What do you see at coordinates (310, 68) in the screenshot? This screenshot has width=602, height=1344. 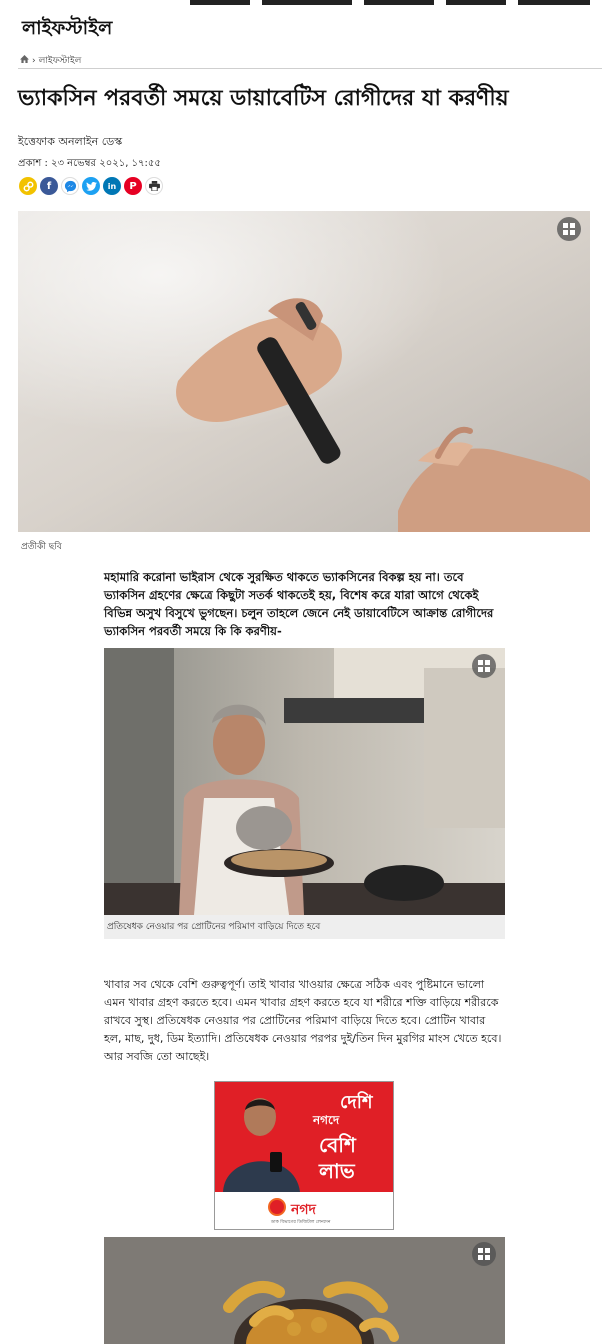 I see `divider` at bounding box center [310, 68].